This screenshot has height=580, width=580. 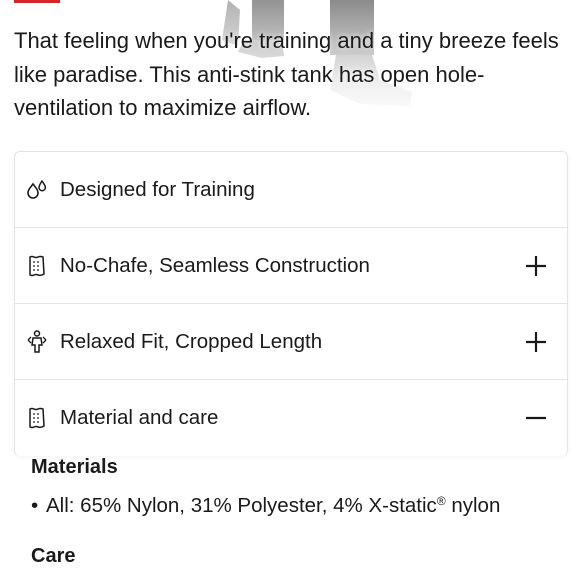 I want to click on accordion-item-no-chafe: No-Chafe, Seamless Construction, so click(x=291, y=266).